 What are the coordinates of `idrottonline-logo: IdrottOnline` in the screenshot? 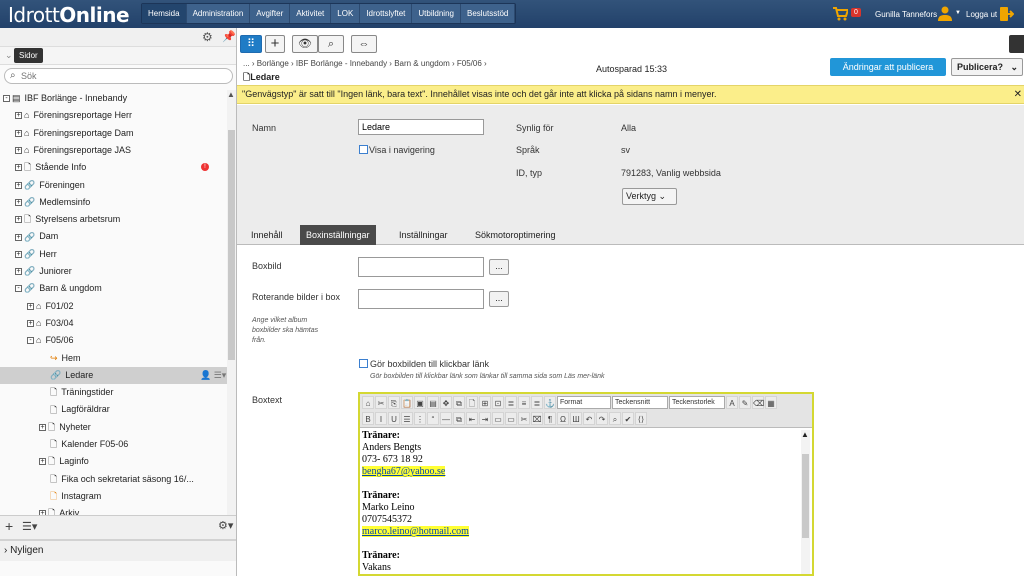 It's located at (69, 15).